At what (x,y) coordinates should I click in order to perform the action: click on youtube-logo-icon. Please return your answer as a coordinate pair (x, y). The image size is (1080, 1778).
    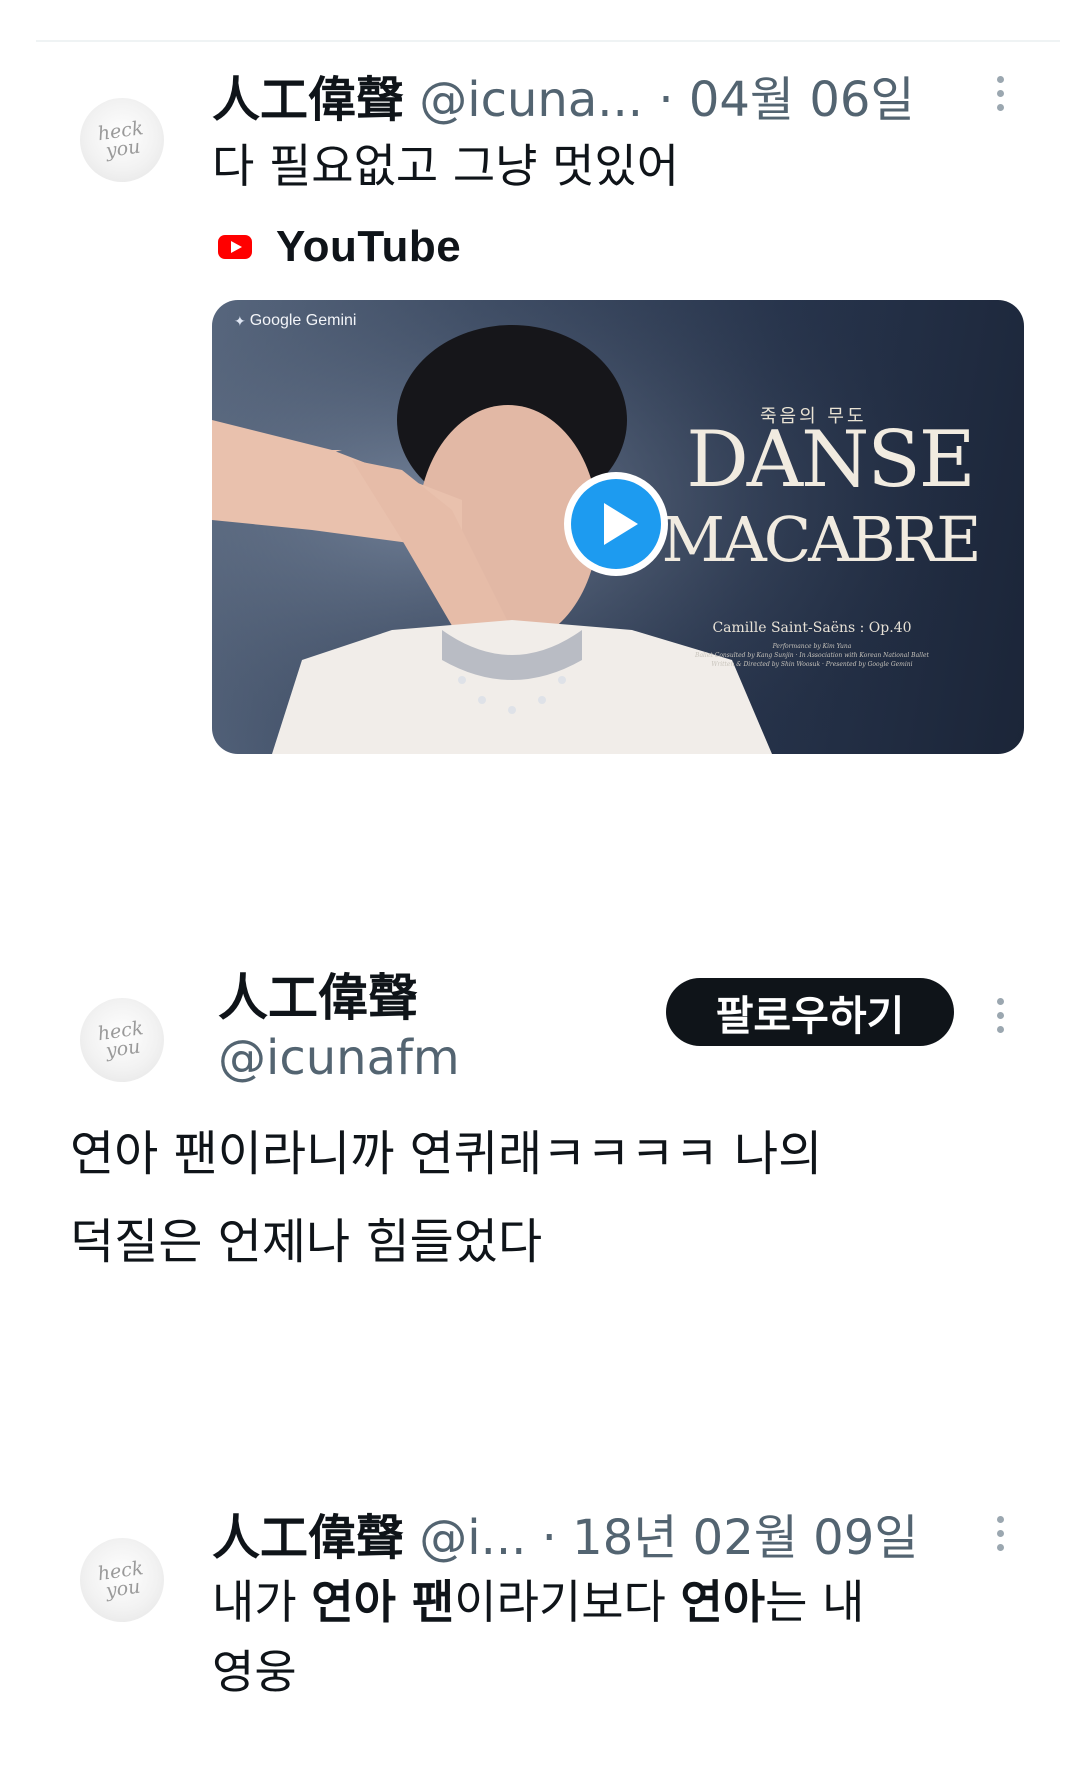
    Looking at the image, I should click on (235, 247).